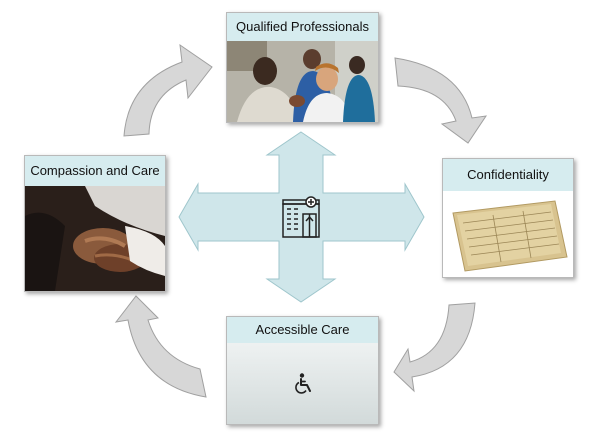 This screenshot has height=438, width=596. What do you see at coordinates (95, 171) in the screenshot?
I see `node-title: Compassion and Care` at bounding box center [95, 171].